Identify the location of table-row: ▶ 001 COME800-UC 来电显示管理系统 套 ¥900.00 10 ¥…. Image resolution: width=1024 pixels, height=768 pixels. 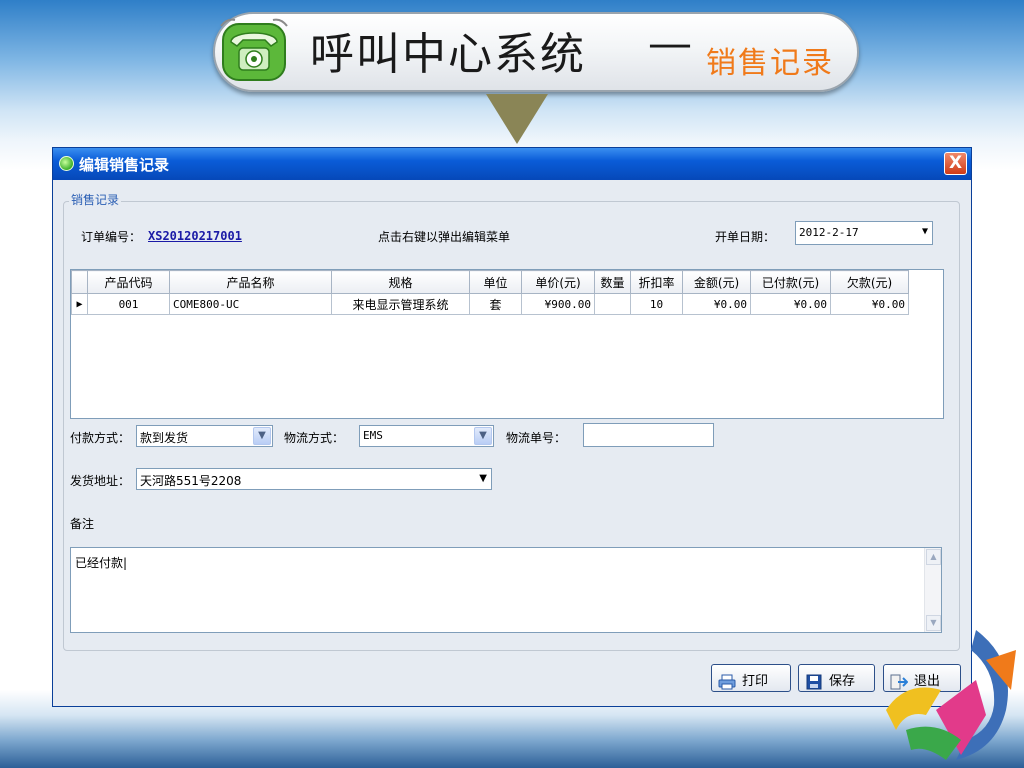
(490, 304).